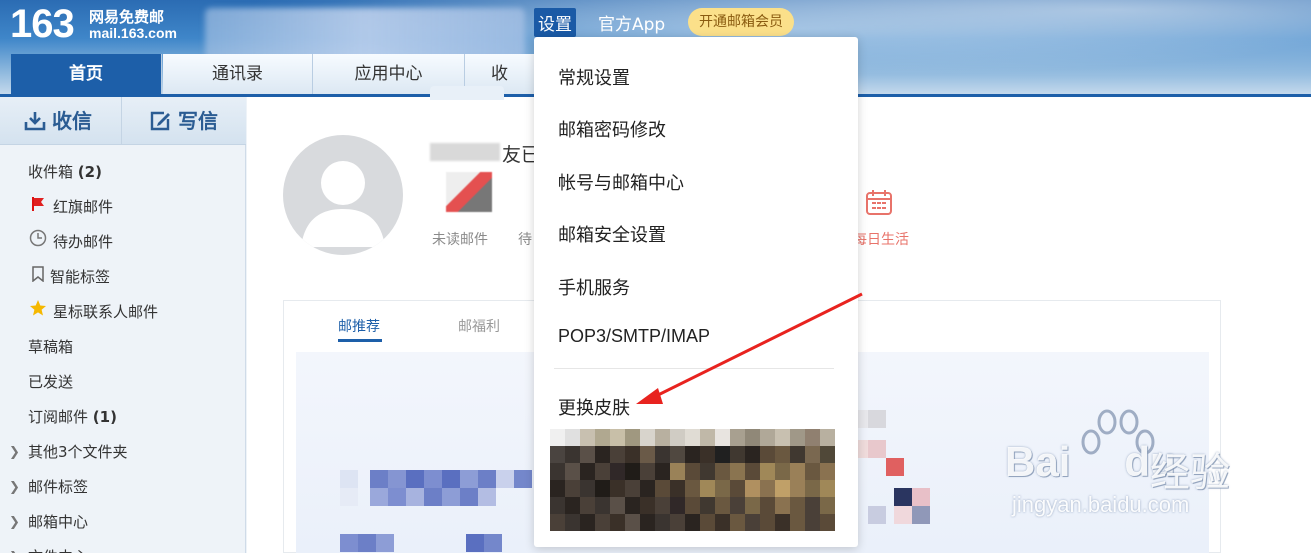 The height and width of the screenshot is (553, 1311). I want to click on red-annotation-arrow, so click(749, 348).